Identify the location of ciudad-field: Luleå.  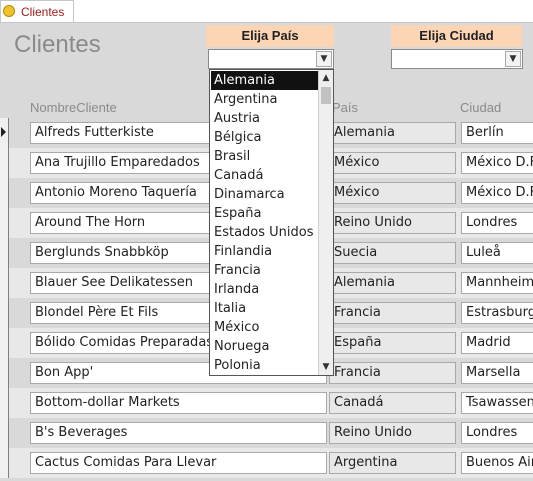
(497, 253).